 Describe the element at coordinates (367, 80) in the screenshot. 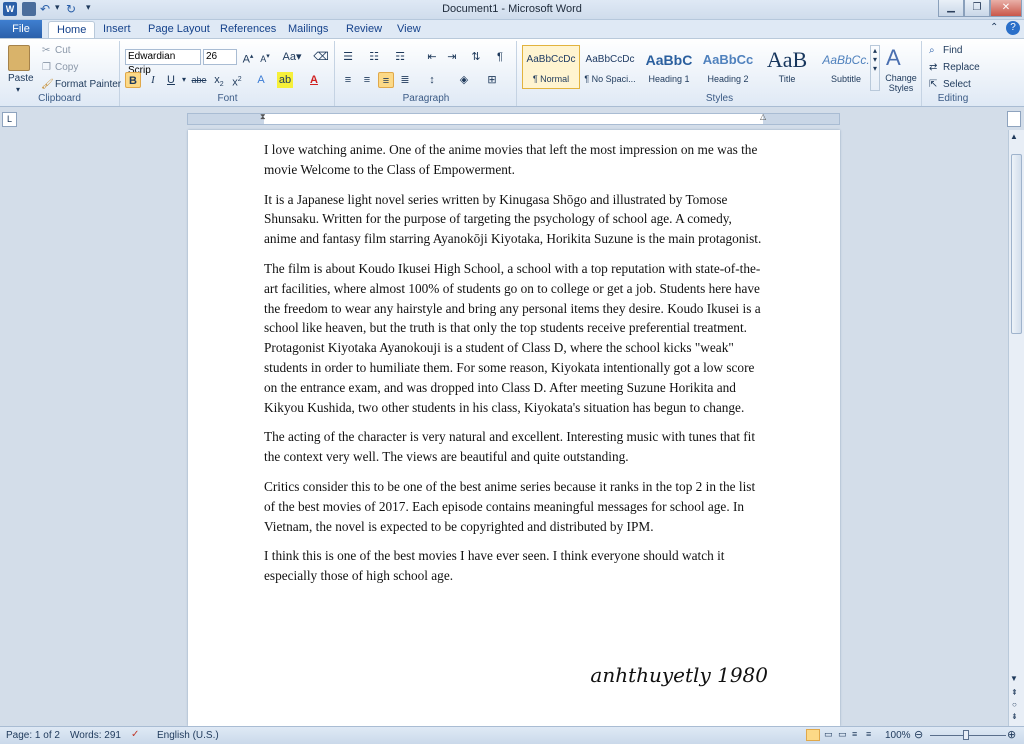

I see `align-center-icon: ≡` at that location.